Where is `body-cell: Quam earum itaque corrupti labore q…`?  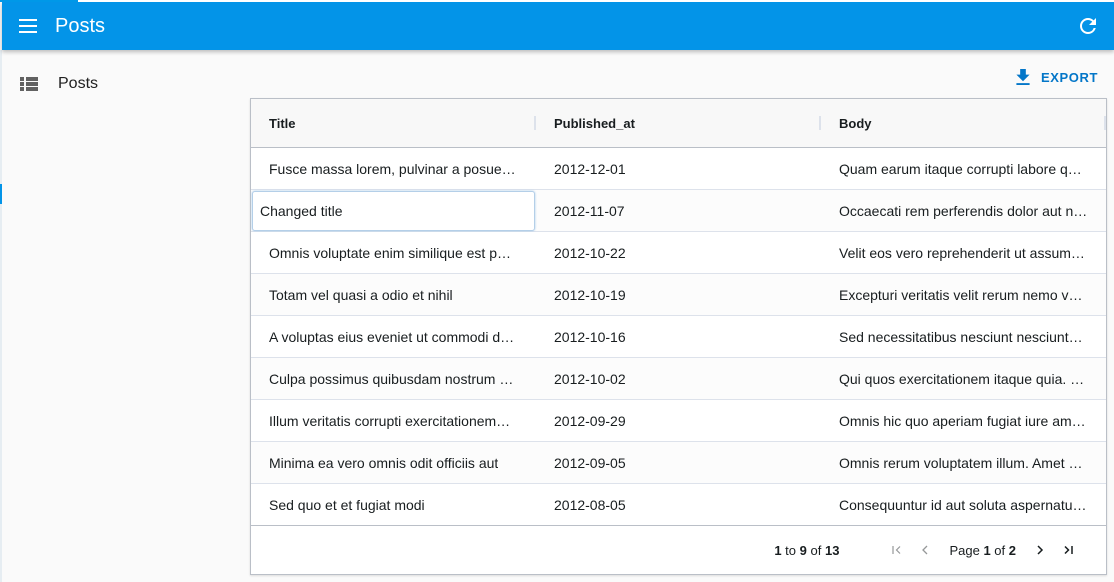 body-cell: Quam earum itaque corrupti labore q… is located at coordinates (964, 168).